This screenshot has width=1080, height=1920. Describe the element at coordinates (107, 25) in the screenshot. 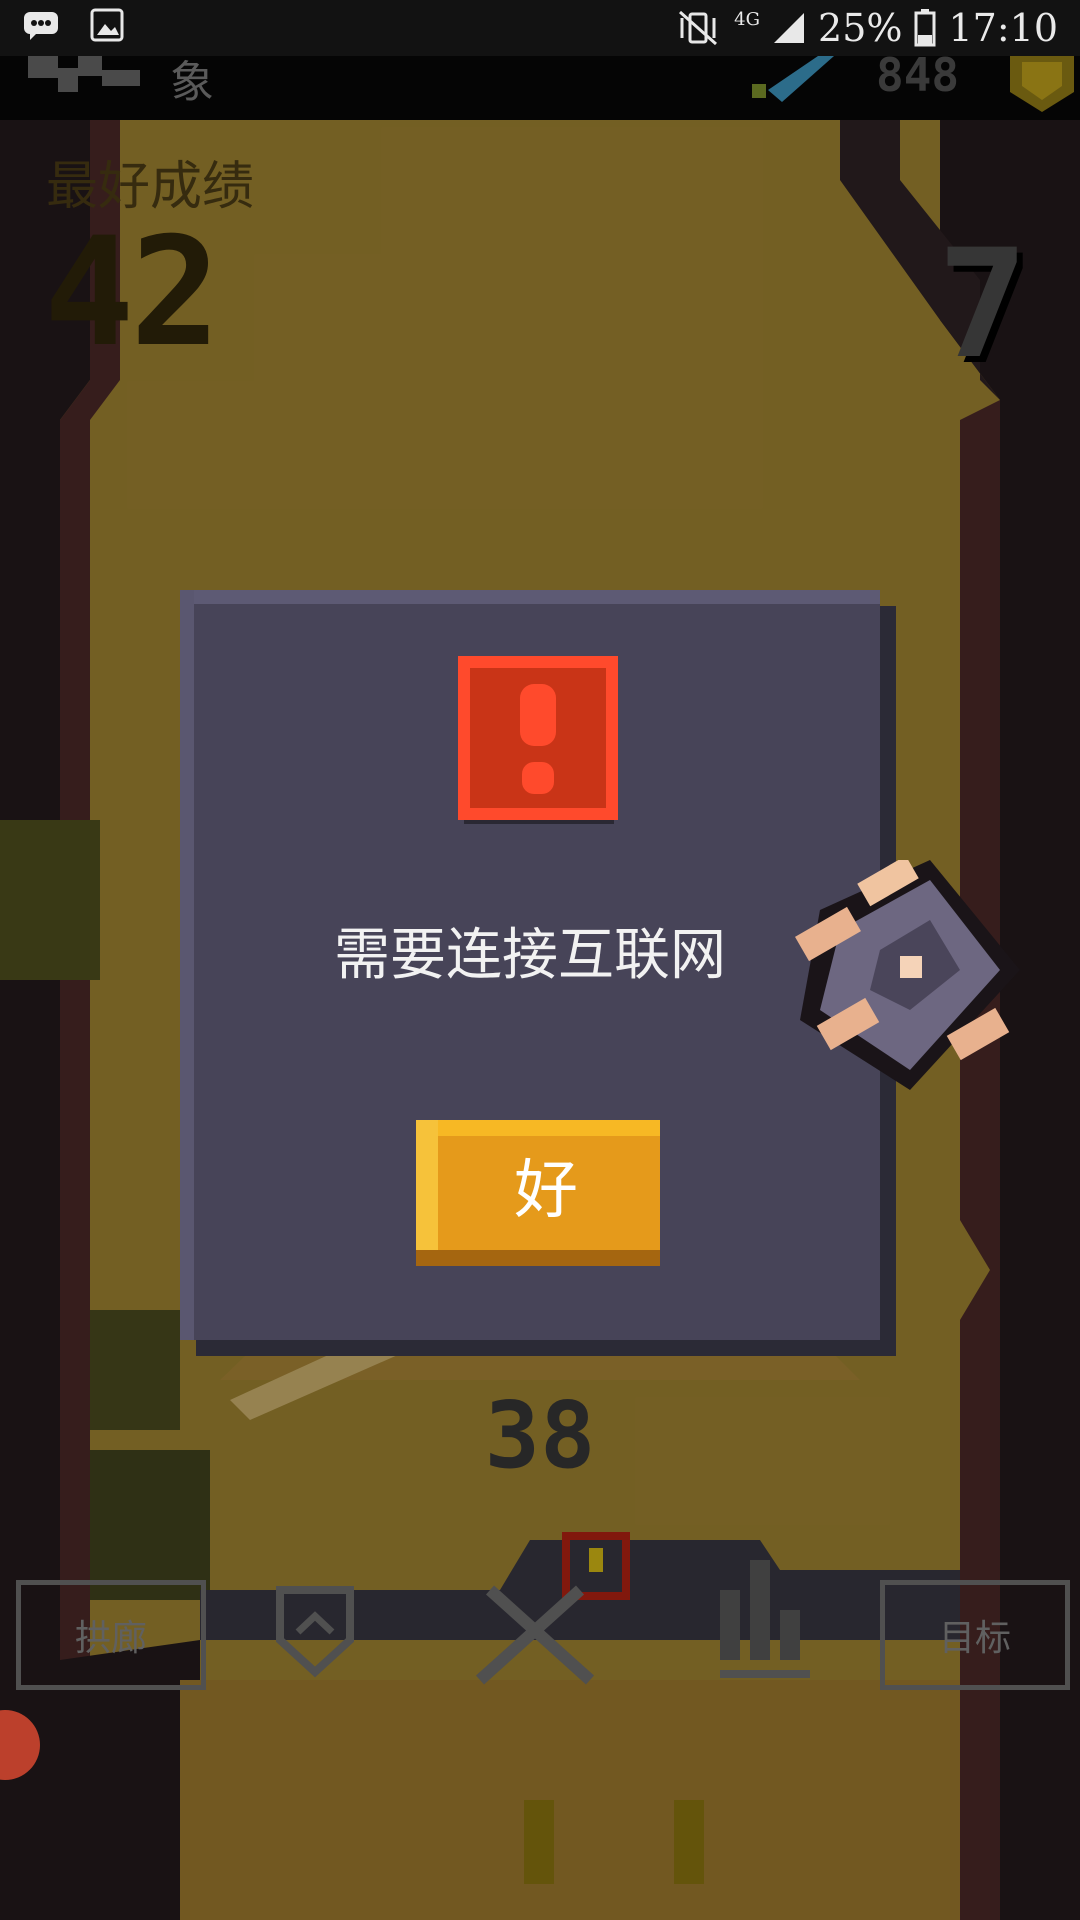

I see `image-icon` at that location.